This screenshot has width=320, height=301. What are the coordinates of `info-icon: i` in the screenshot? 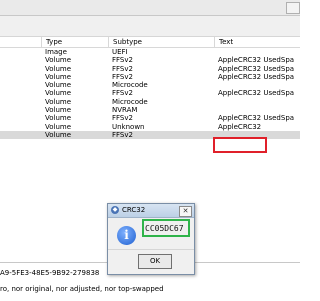 It's located at (126, 235).